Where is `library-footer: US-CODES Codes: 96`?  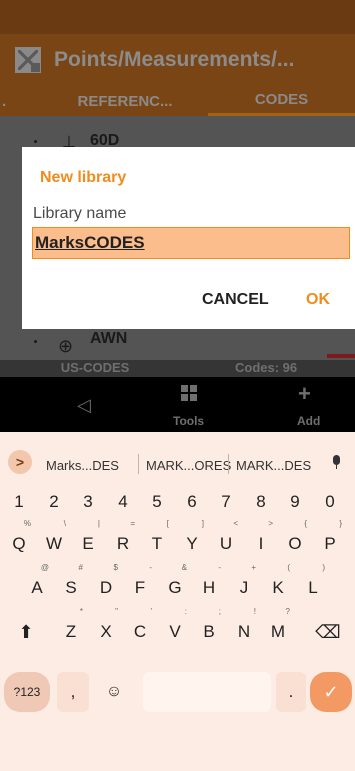
library-footer: US-CODES Codes: 96 is located at coordinates (177, 368).